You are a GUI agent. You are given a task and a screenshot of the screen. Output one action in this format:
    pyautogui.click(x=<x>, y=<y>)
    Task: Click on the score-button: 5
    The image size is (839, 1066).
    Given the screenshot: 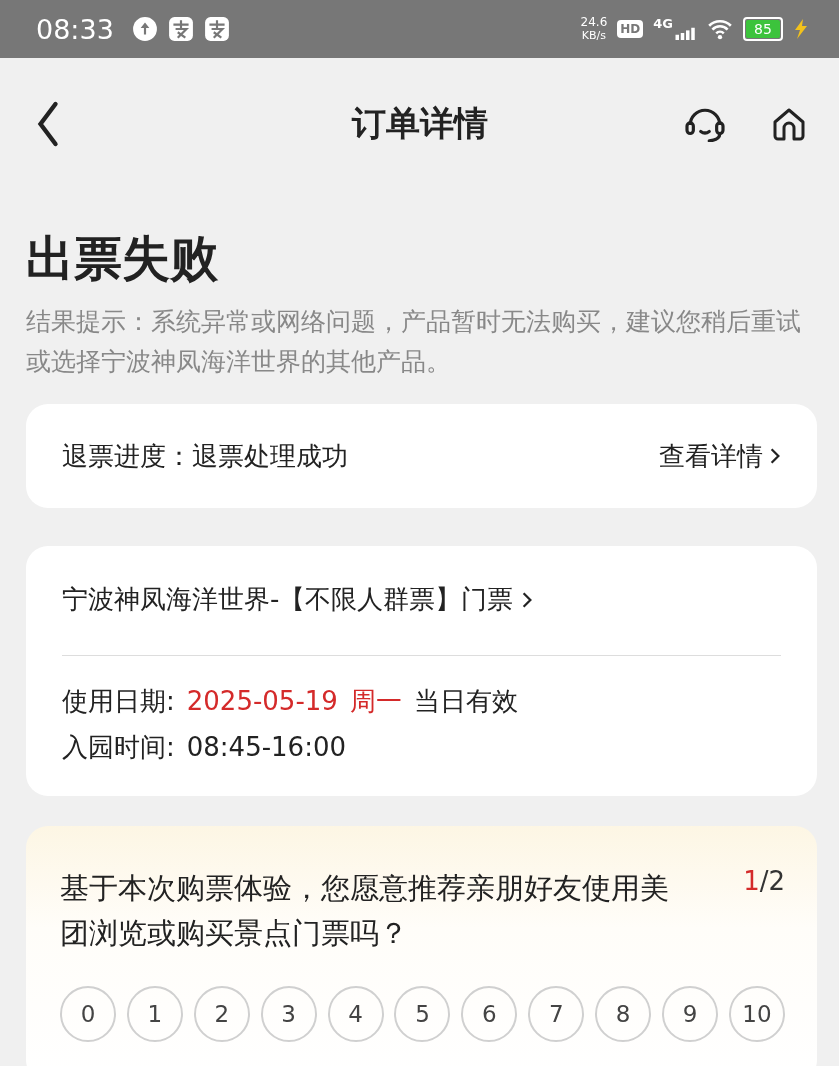 What is the action you would take?
    pyautogui.click(x=422, y=1014)
    